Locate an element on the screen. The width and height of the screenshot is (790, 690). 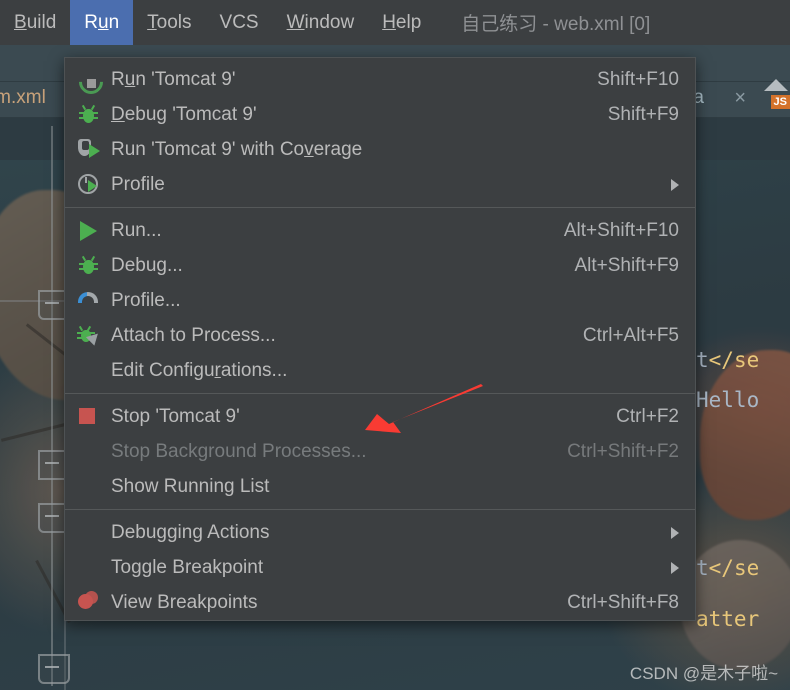
stop-icon is located at coordinates (94, 417).